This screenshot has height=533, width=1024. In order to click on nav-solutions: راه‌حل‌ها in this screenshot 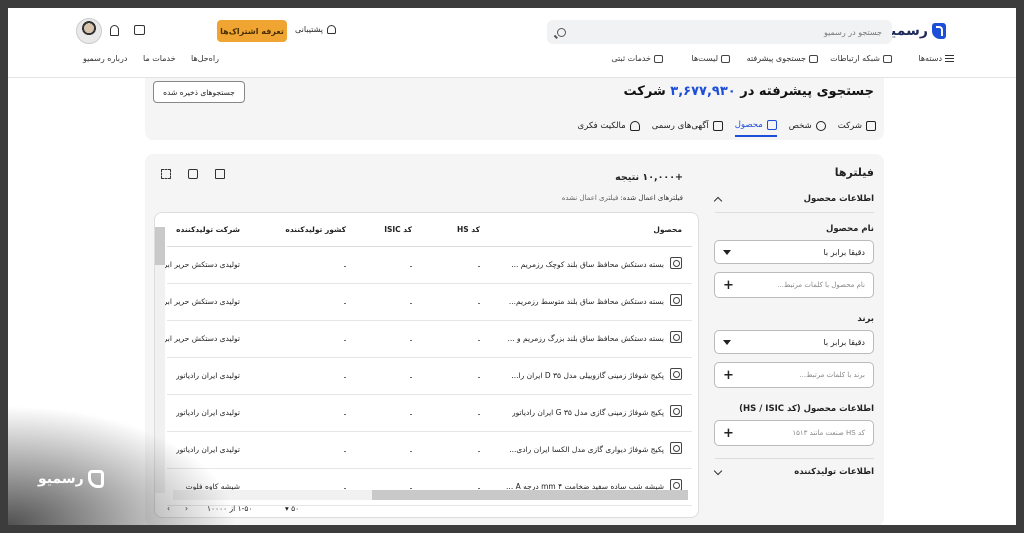, I will do `click(205, 58)`.